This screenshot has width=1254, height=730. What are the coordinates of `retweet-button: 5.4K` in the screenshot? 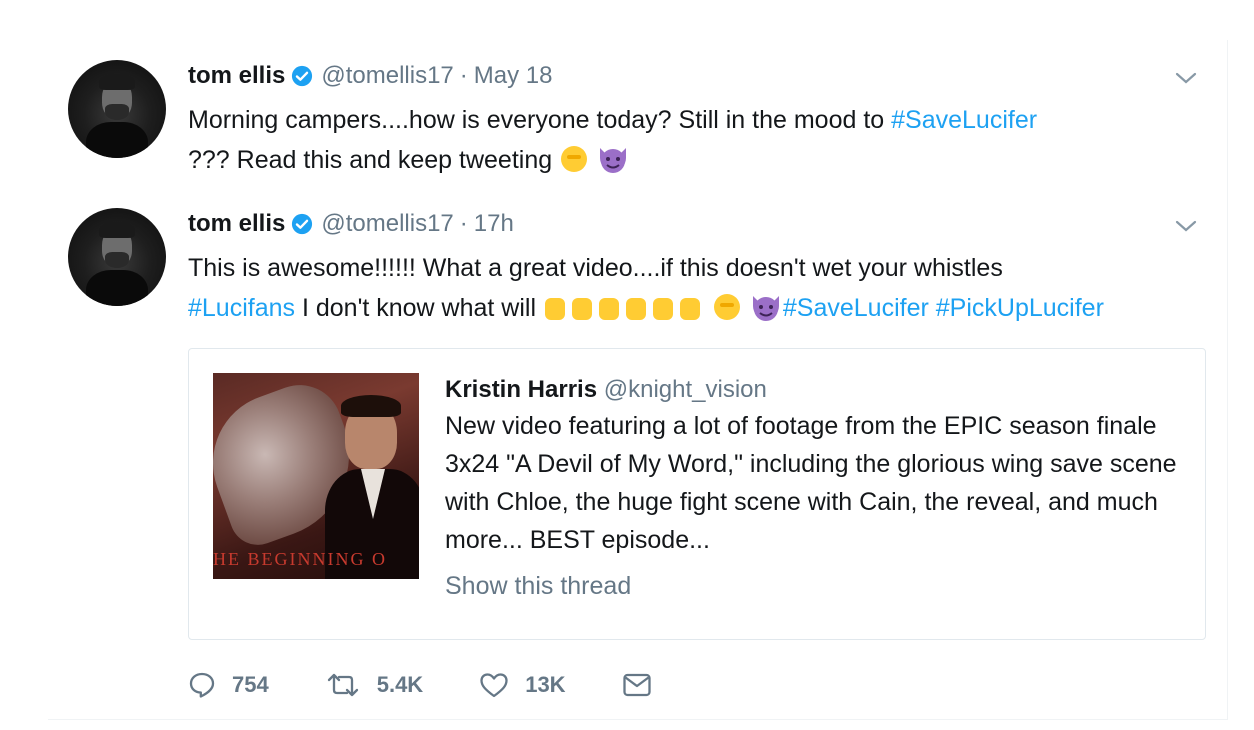 It's located at (374, 685).